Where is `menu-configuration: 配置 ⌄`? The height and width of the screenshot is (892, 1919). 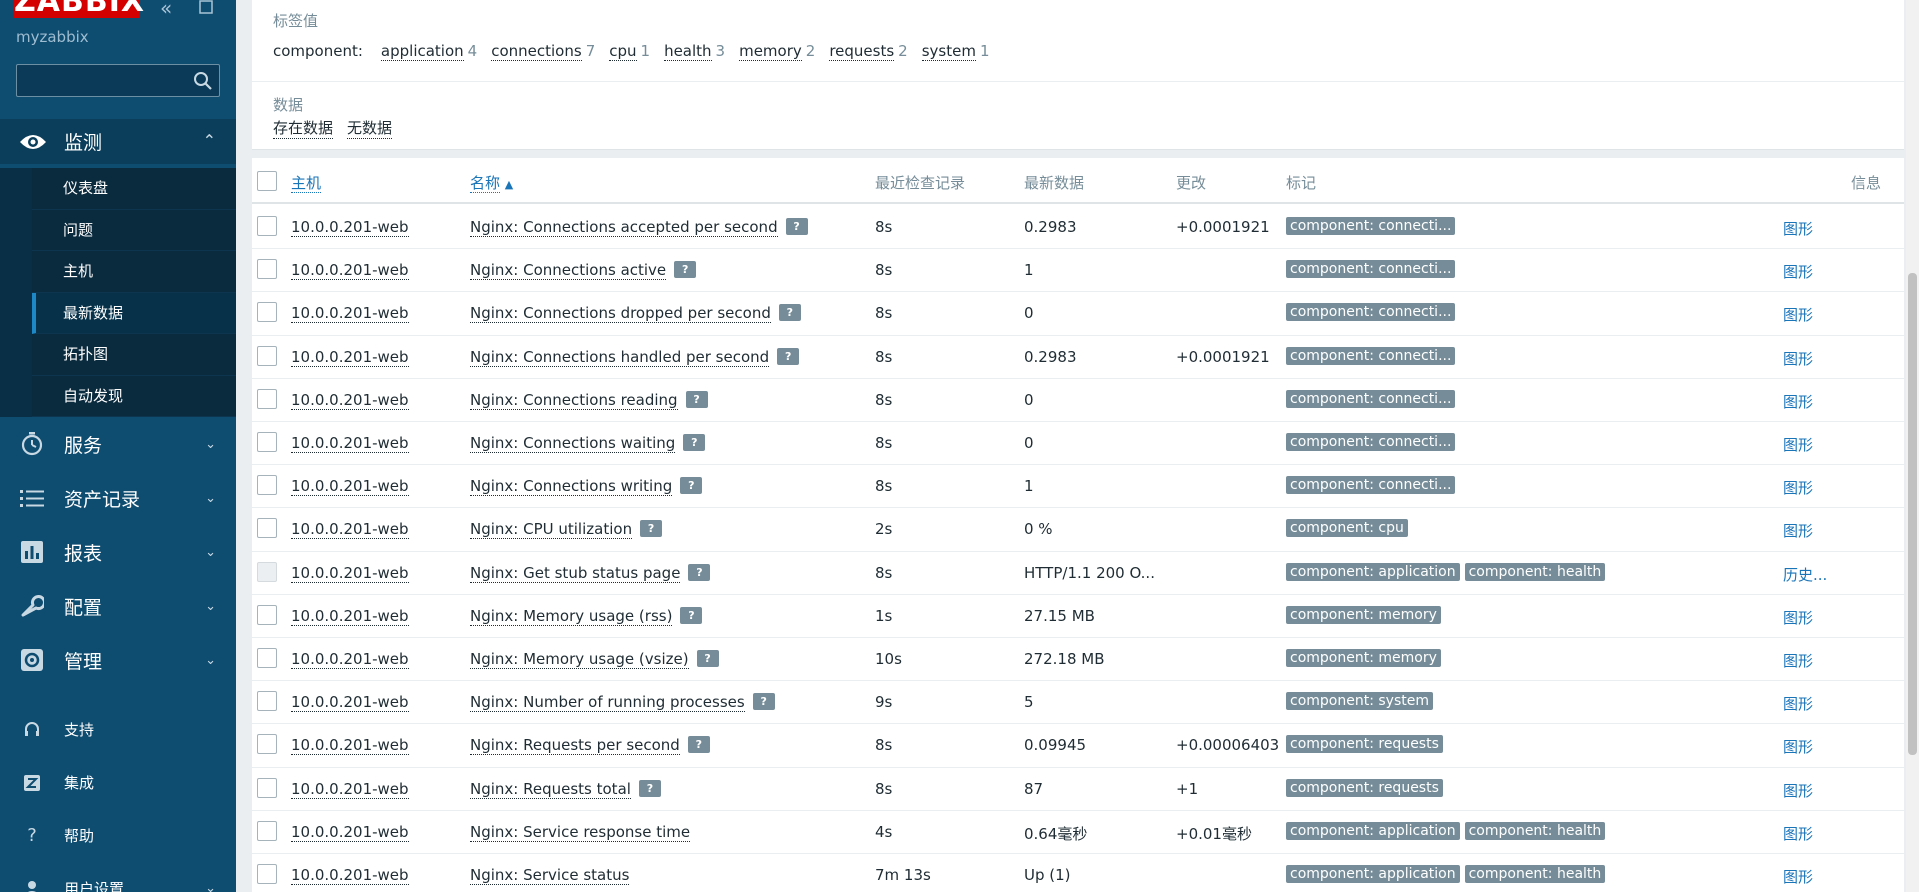 menu-configuration: 配置 ⌄ is located at coordinates (118, 606).